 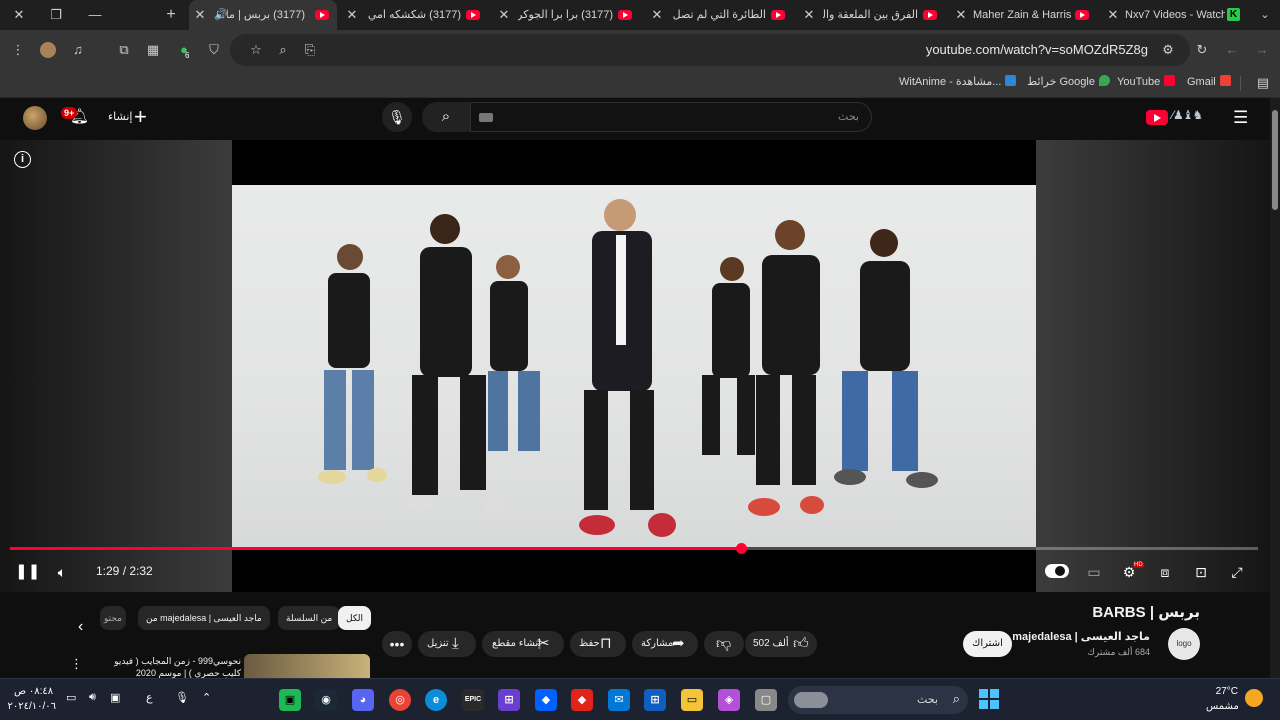 What do you see at coordinates (56, 15) in the screenshot?
I see `window-restore-icon: ❐` at bounding box center [56, 15].